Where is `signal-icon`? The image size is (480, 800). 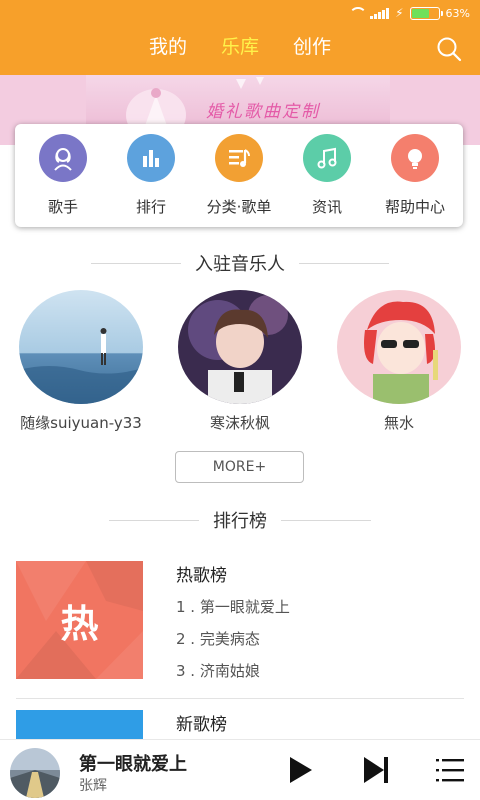
signal-icon is located at coordinates (380, 13).